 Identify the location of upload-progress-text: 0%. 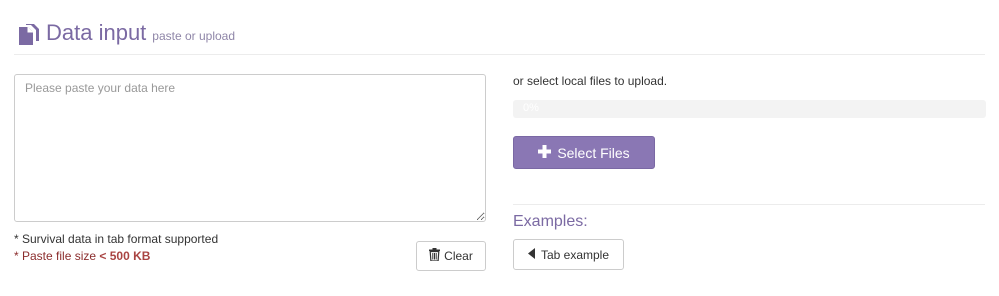
(531, 108).